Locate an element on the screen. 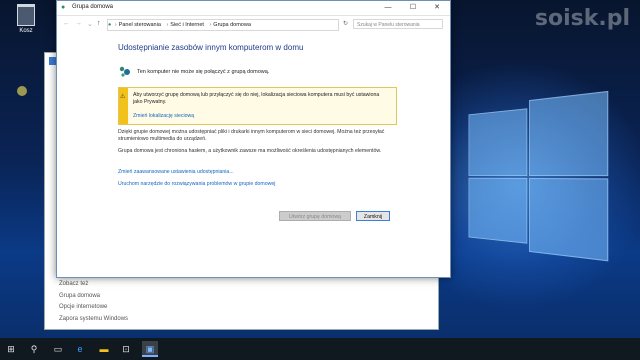 This screenshot has height=360, width=640. close-button: Zamknij is located at coordinates (373, 216).